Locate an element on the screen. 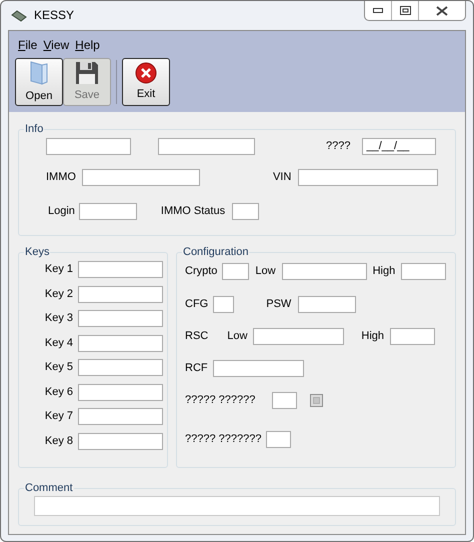  field-label: Key 4 is located at coordinates (58, 343).